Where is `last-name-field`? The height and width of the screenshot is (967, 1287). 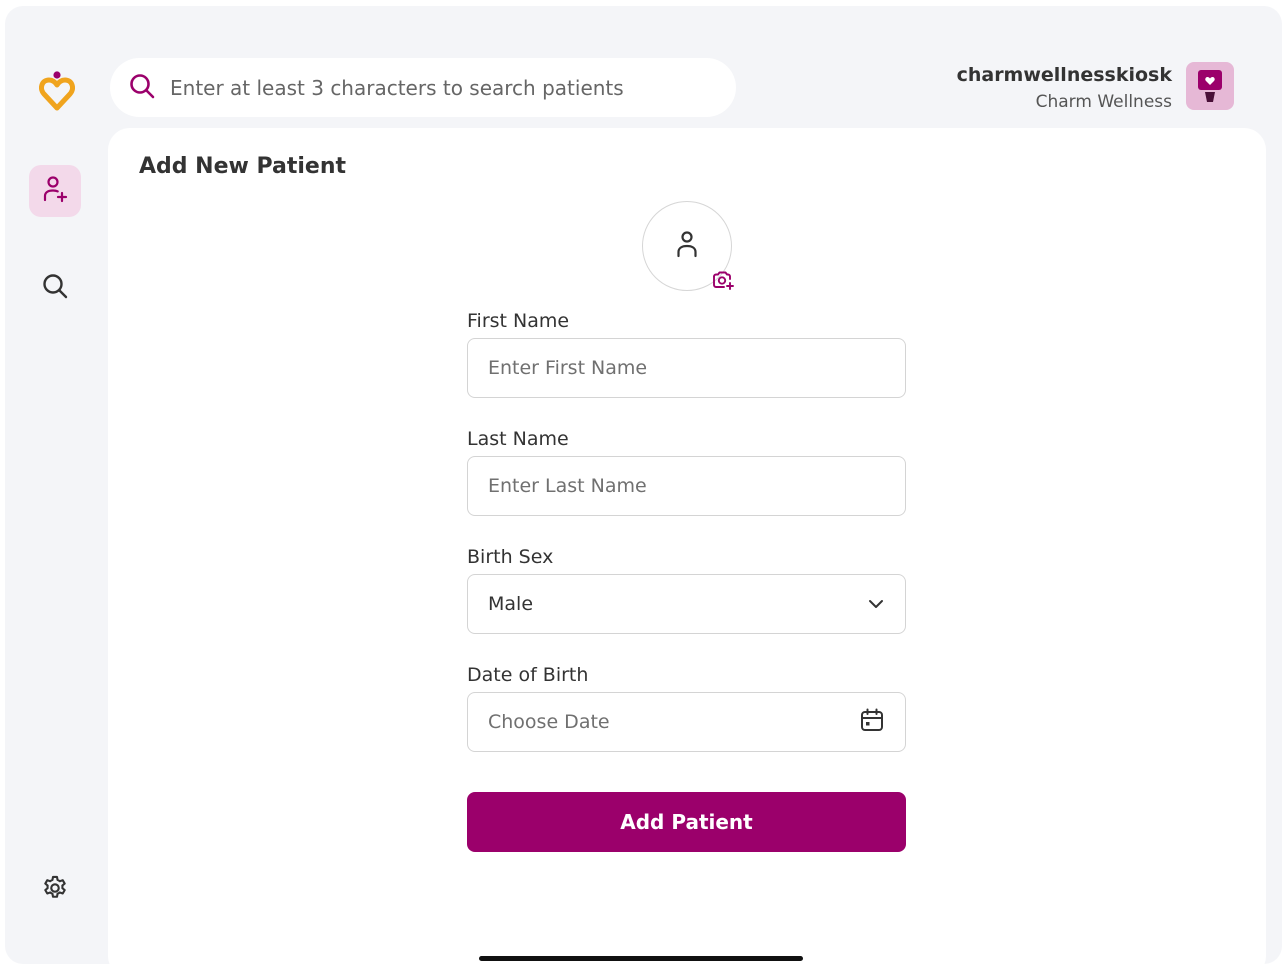
last-name-field is located at coordinates (686, 486).